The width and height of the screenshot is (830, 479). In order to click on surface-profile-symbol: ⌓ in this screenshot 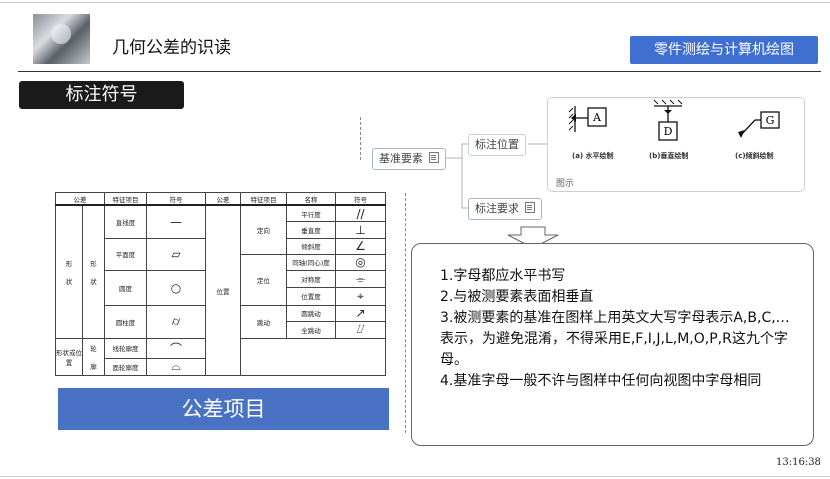, I will do `click(176, 367)`.